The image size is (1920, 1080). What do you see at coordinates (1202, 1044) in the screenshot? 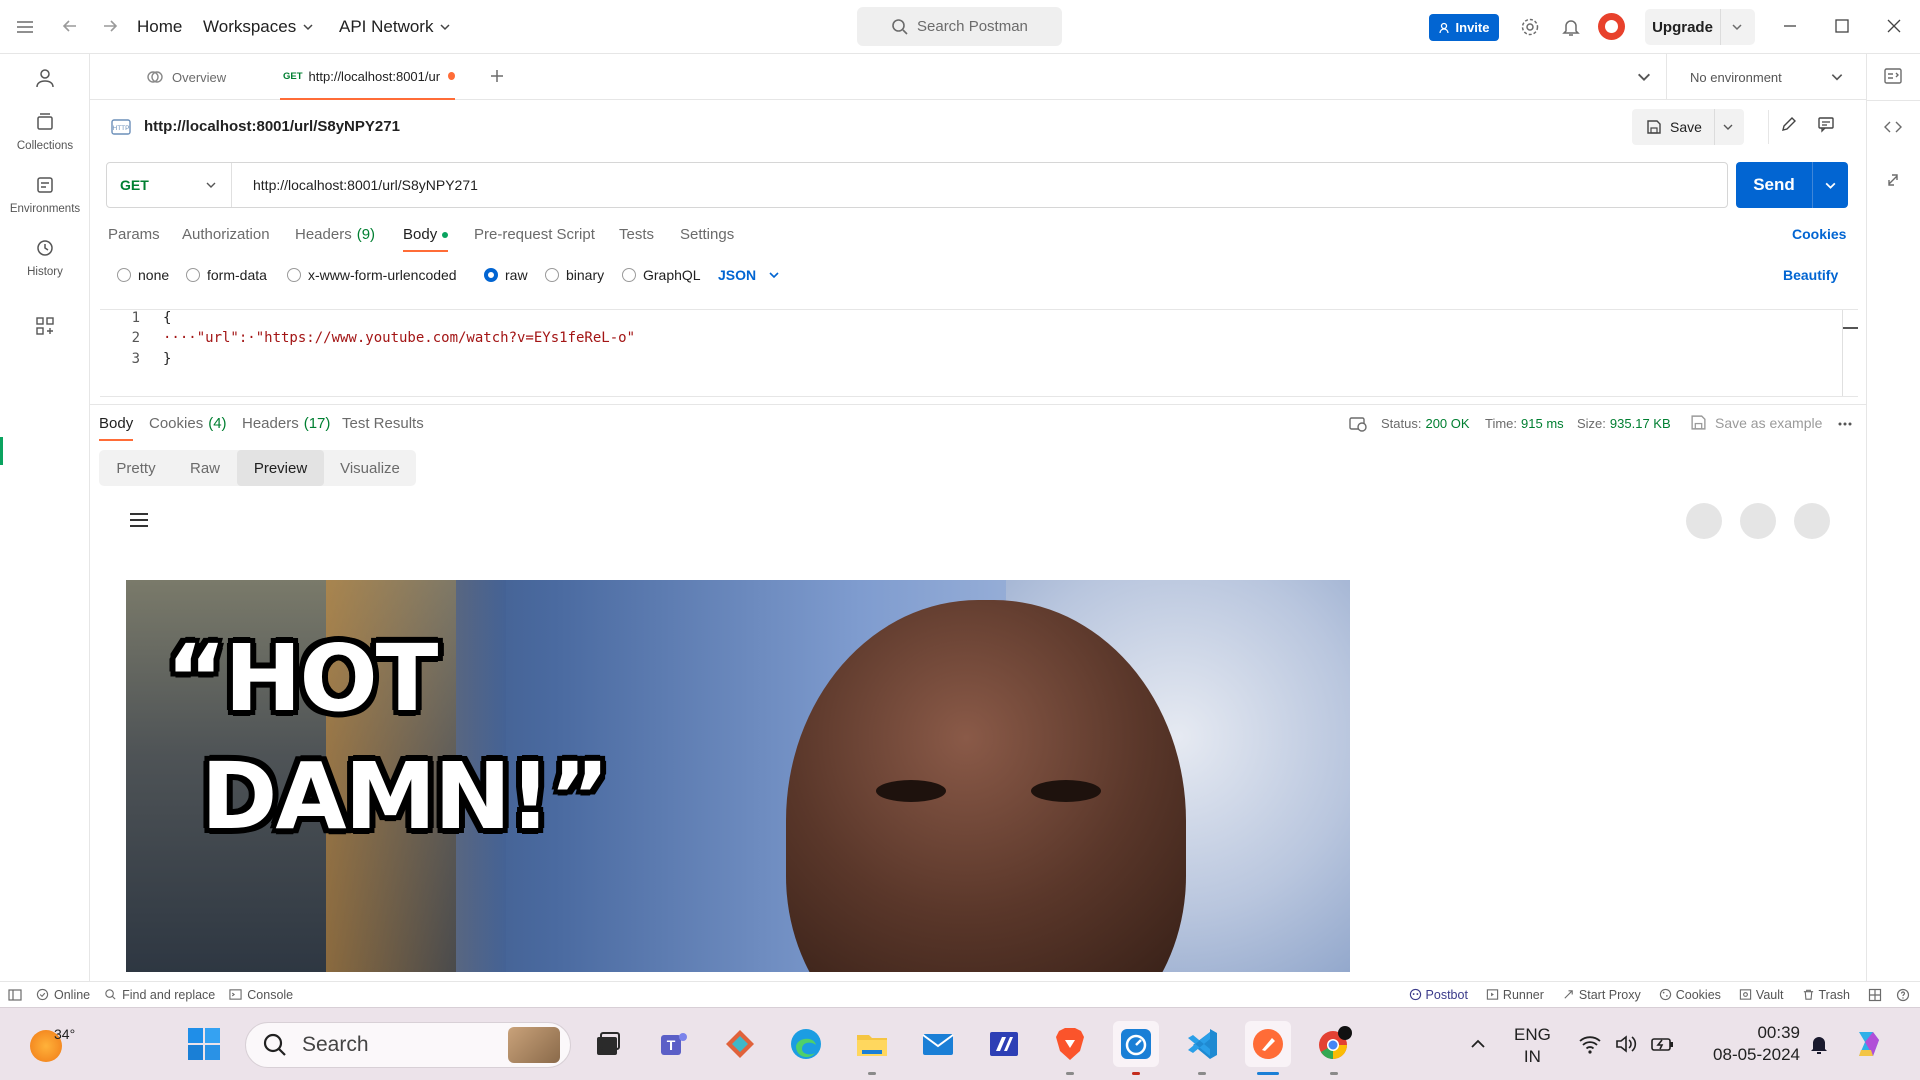
I see `vscode-icon` at bounding box center [1202, 1044].